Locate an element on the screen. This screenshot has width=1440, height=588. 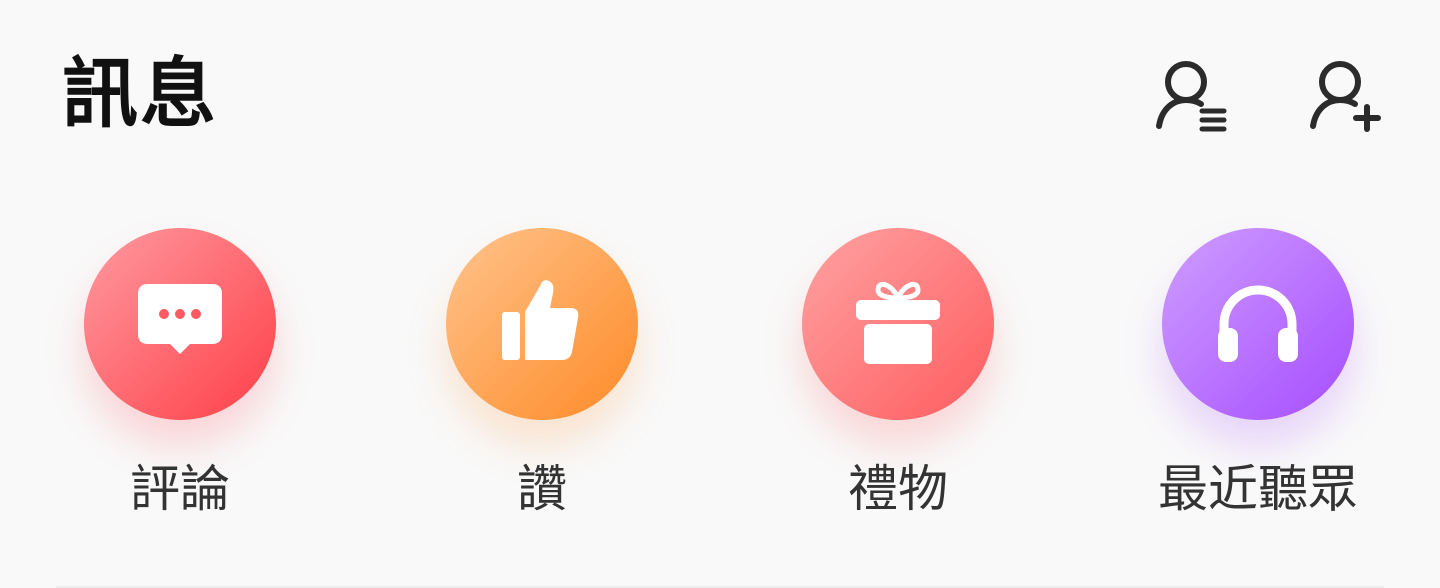
gifts-icon-circle is located at coordinates (898, 324).